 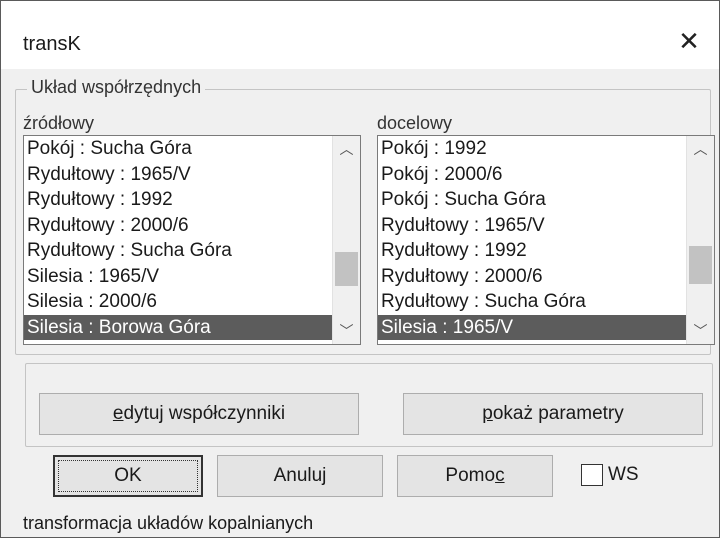 I want to click on list-item: Pokój : 1992, so click(x=532, y=149).